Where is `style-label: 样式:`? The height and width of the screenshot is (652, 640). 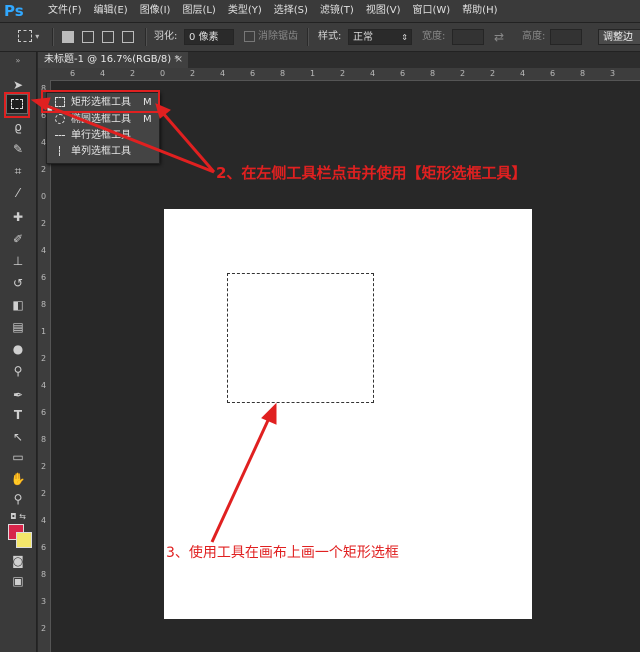
style-label: 样式: is located at coordinates (330, 36).